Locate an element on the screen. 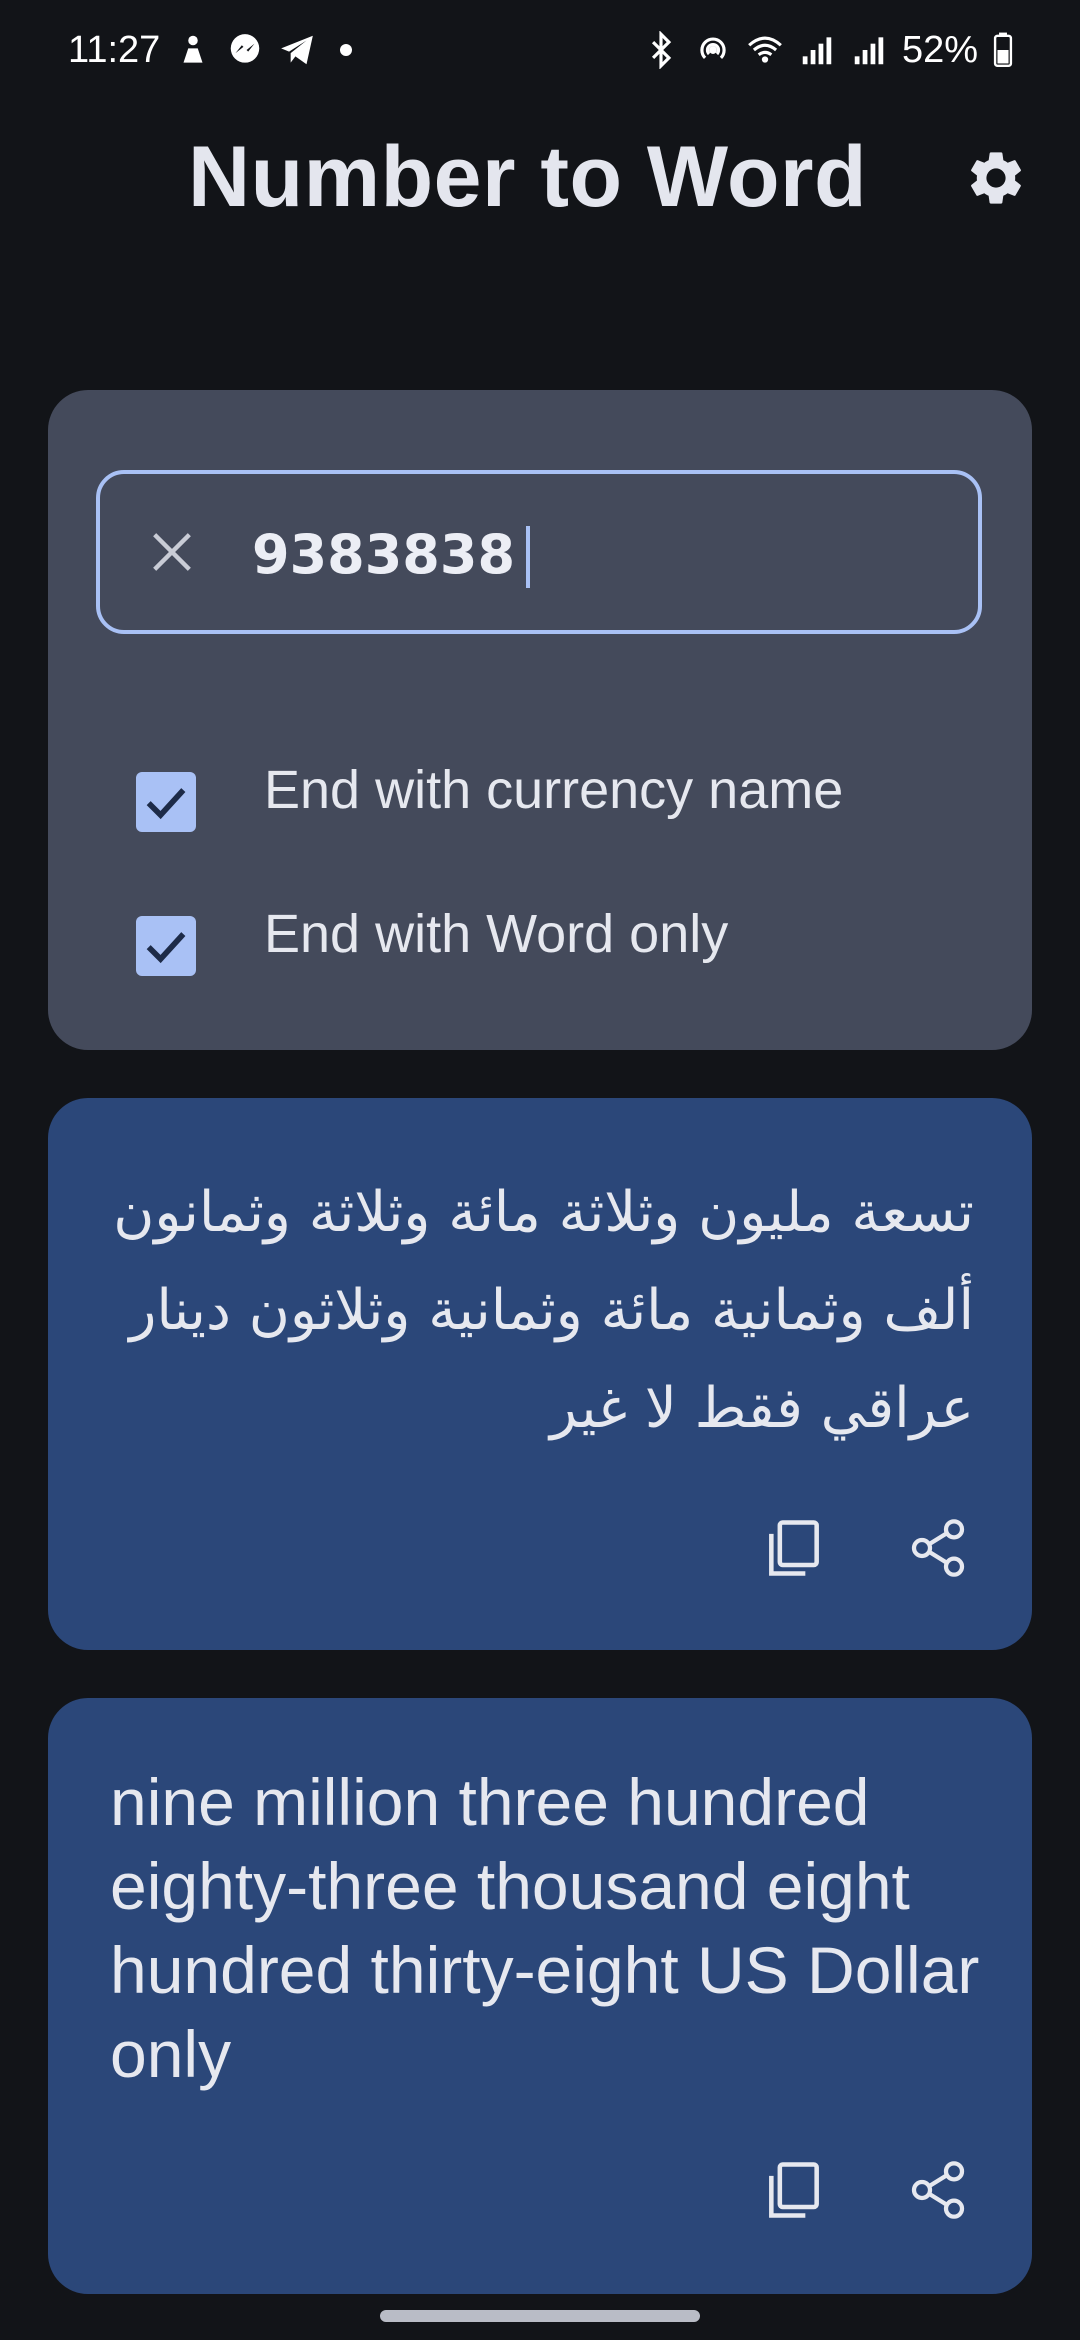  telegram-icon is located at coordinates (297, 50).